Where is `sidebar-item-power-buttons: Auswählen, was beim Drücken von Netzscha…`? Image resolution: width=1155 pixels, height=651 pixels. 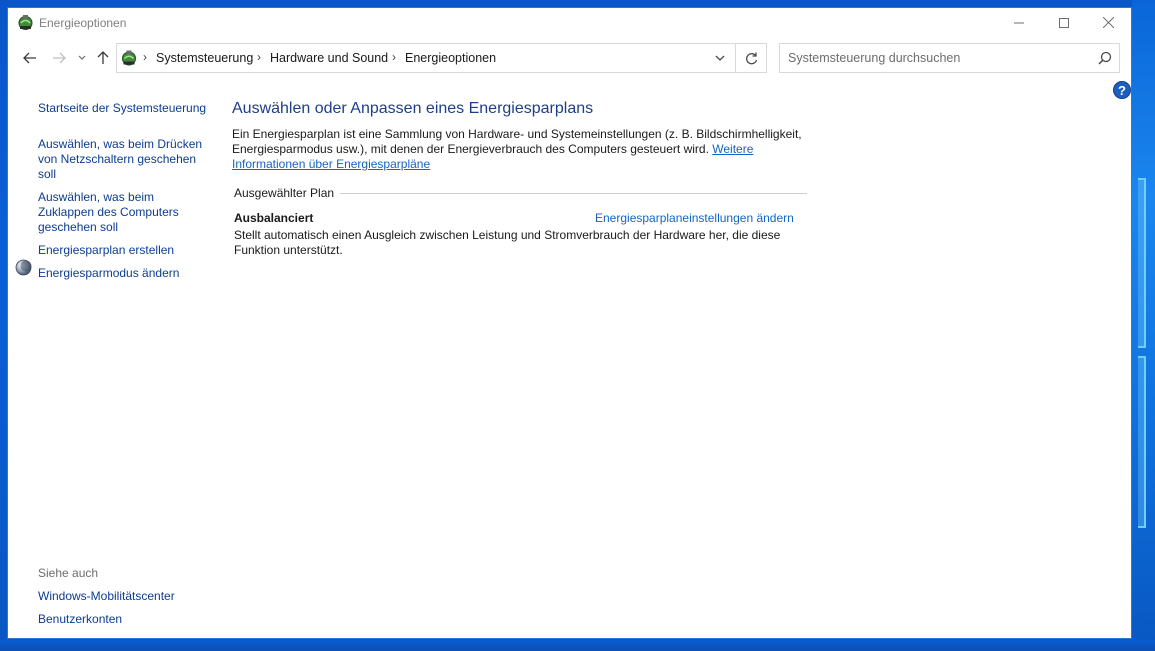
sidebar-item-power-buttons: Auswählen, was beim Drücken von Netzscha… is located at coordinates (123, 159).